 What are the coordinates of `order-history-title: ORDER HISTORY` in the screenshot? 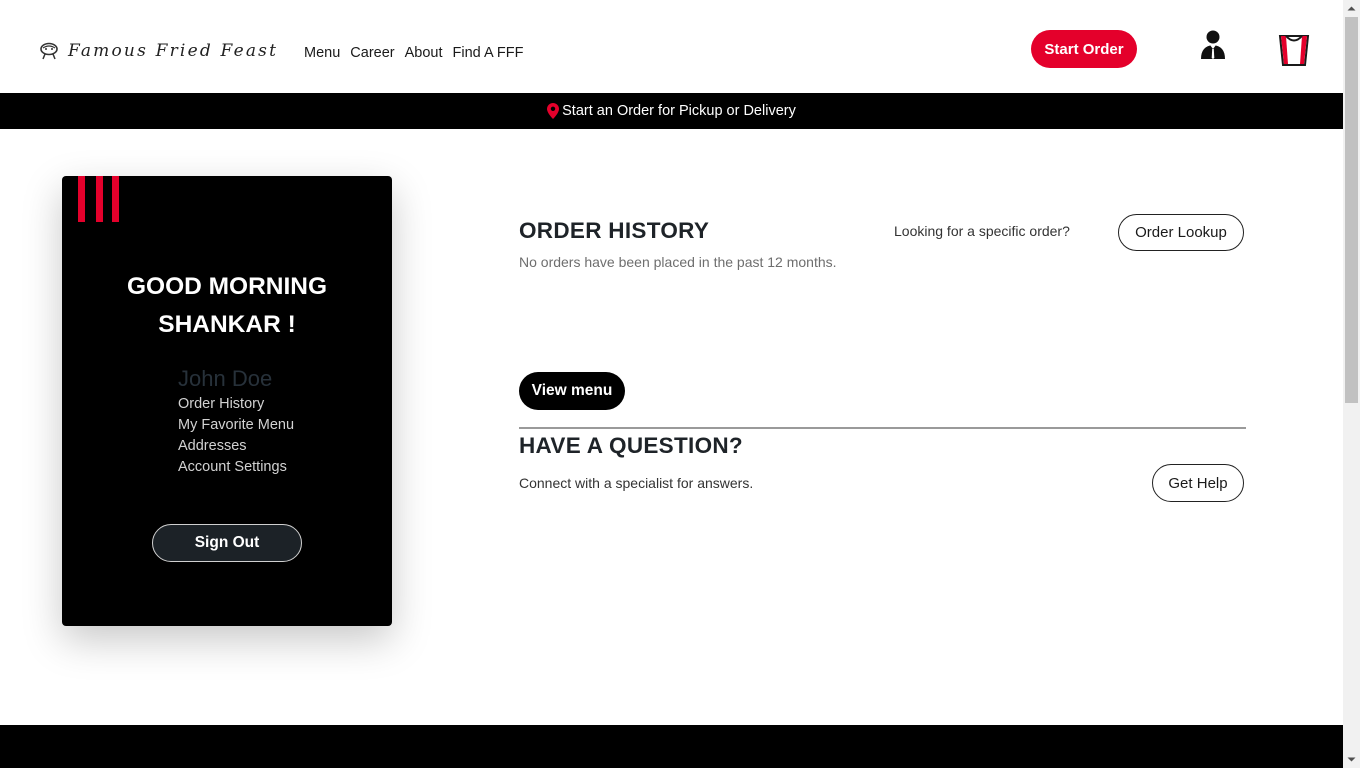 It's located at (614, 230).